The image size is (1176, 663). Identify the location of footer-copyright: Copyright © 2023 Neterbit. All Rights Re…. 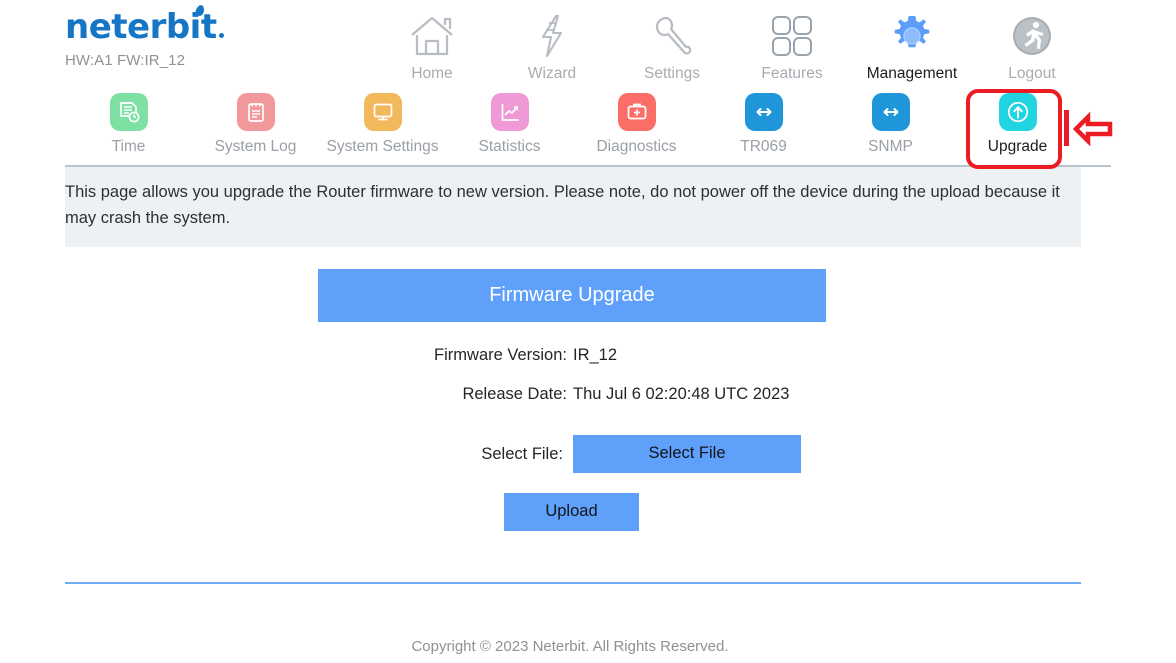
(570, 646).